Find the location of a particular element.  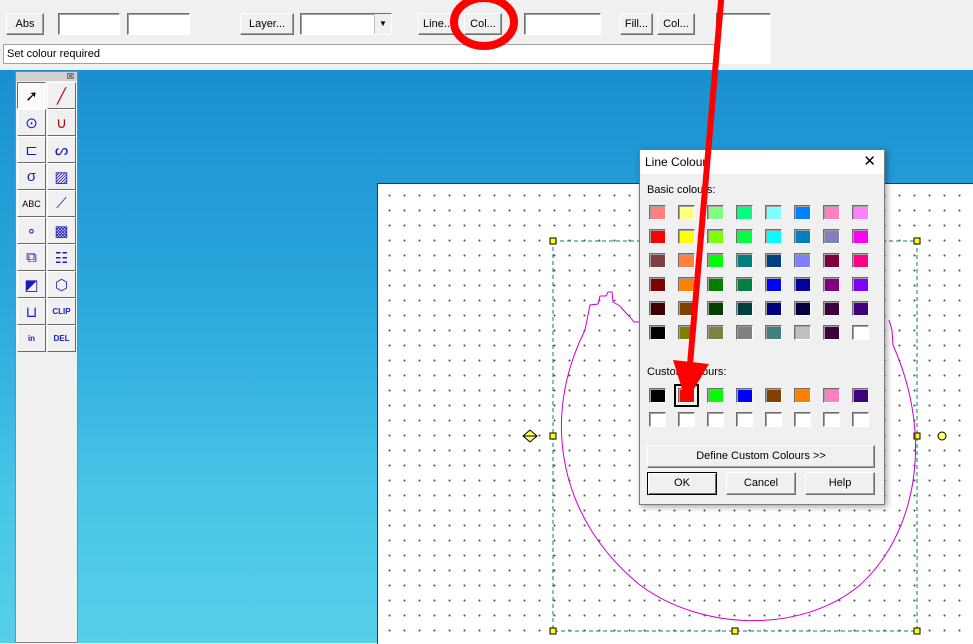

close-icon: ☒ is located at coordinates (70, 76).